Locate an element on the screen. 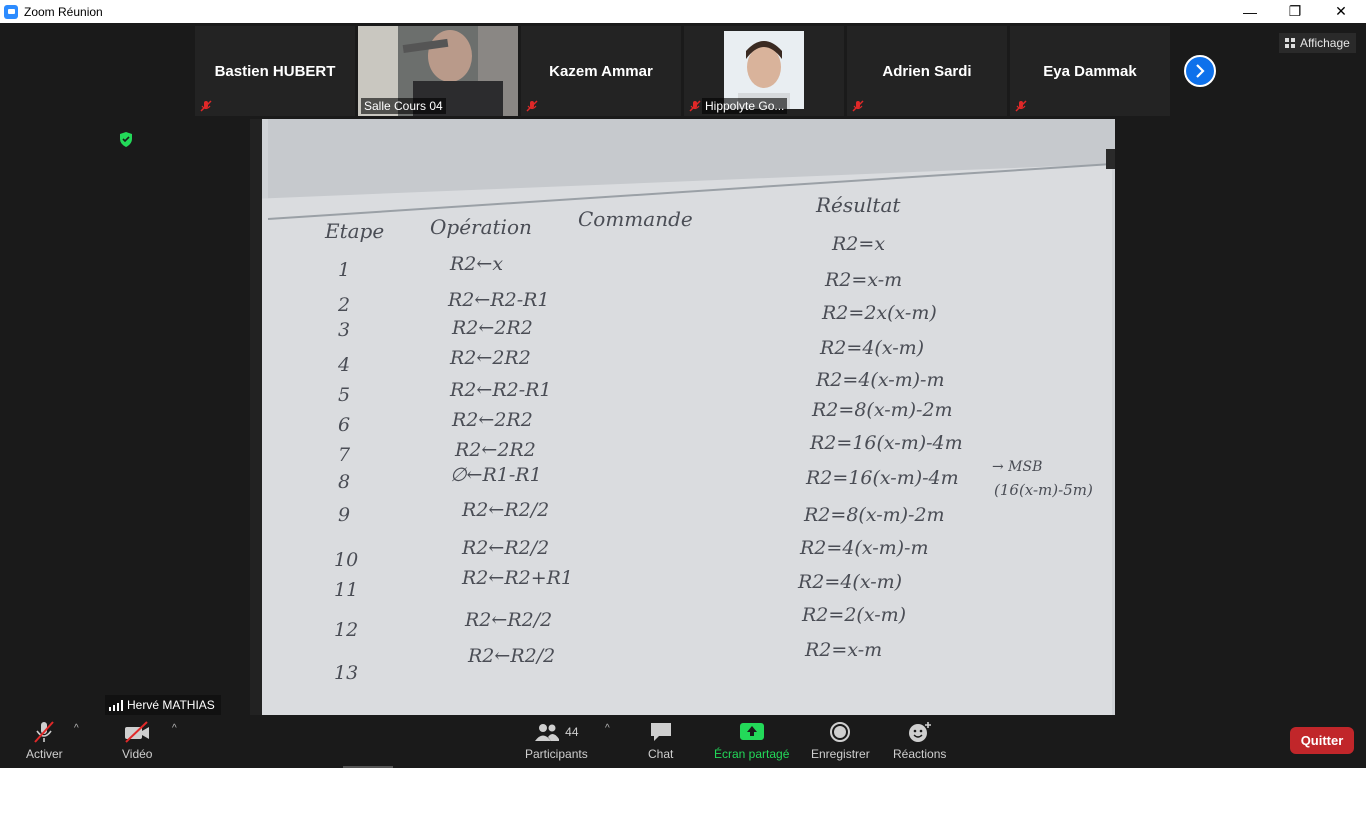 The width and height of the screenshot is (1366, 827). audio-options-caret: ^ is located at coordinates (76, 728).